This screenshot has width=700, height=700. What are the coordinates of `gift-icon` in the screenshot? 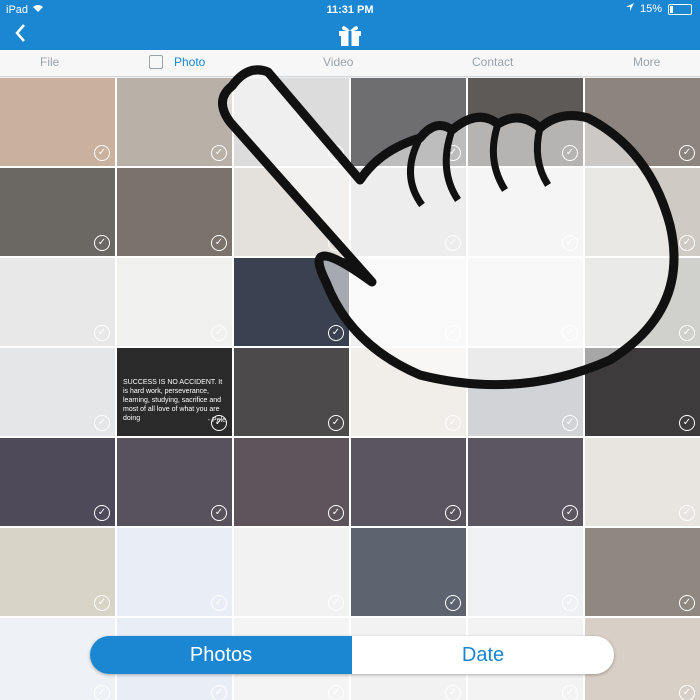 It's located at (350, 35).